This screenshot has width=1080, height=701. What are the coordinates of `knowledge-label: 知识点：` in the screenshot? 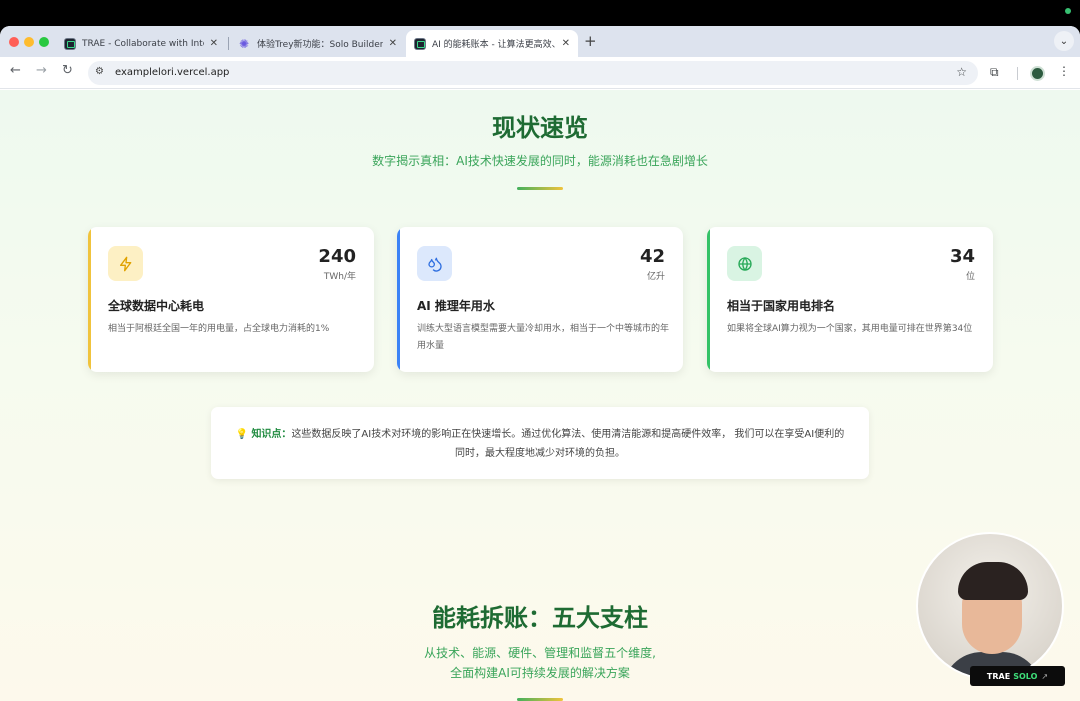 It's located at (271, 434).